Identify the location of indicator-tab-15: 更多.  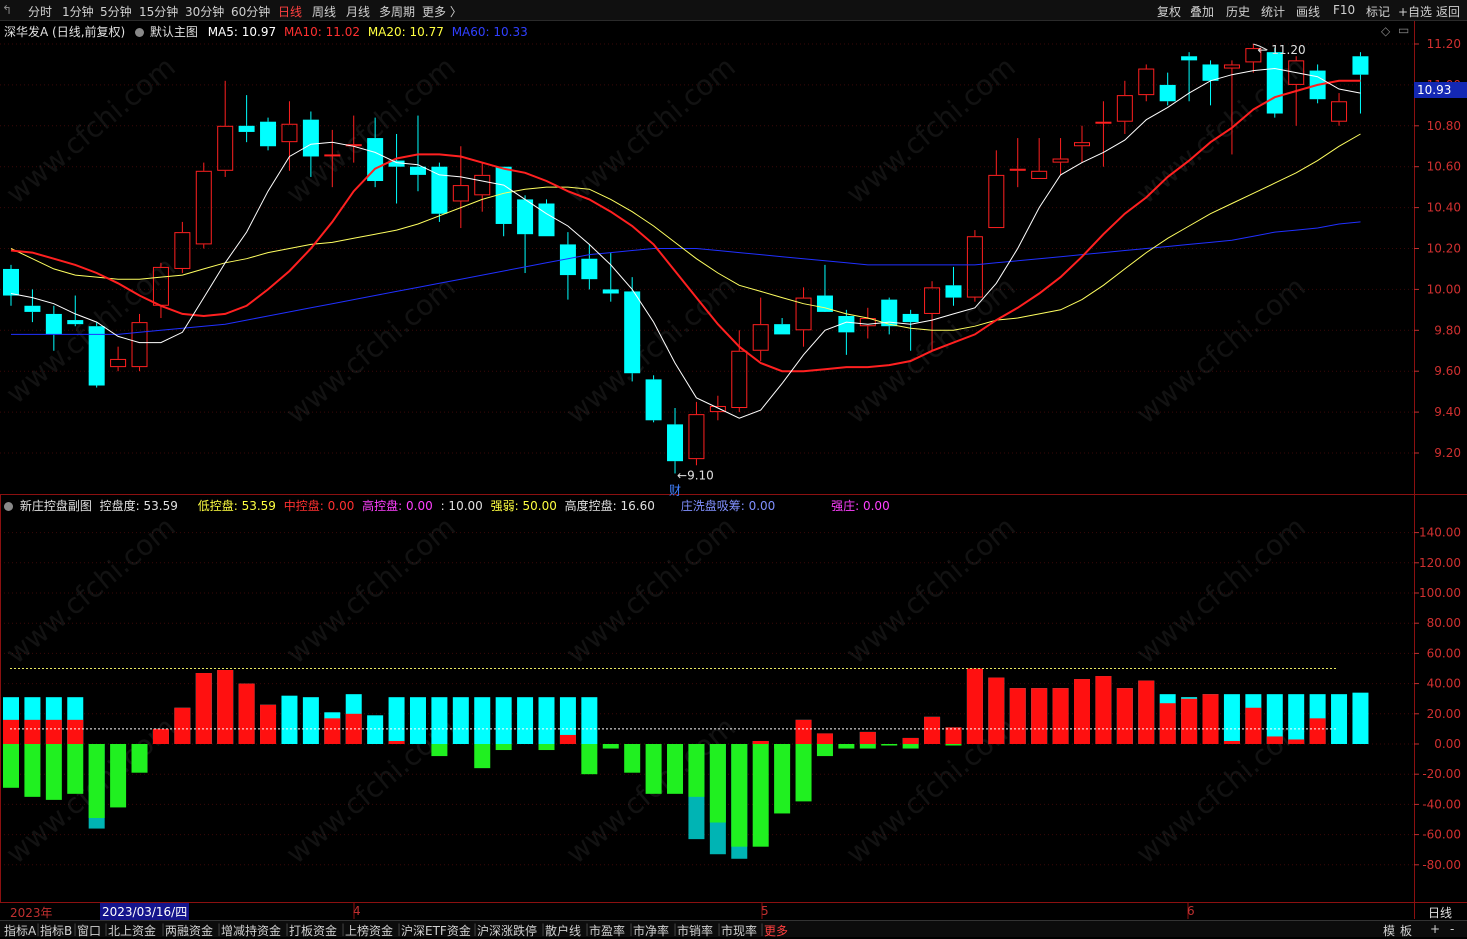
(776, 930).